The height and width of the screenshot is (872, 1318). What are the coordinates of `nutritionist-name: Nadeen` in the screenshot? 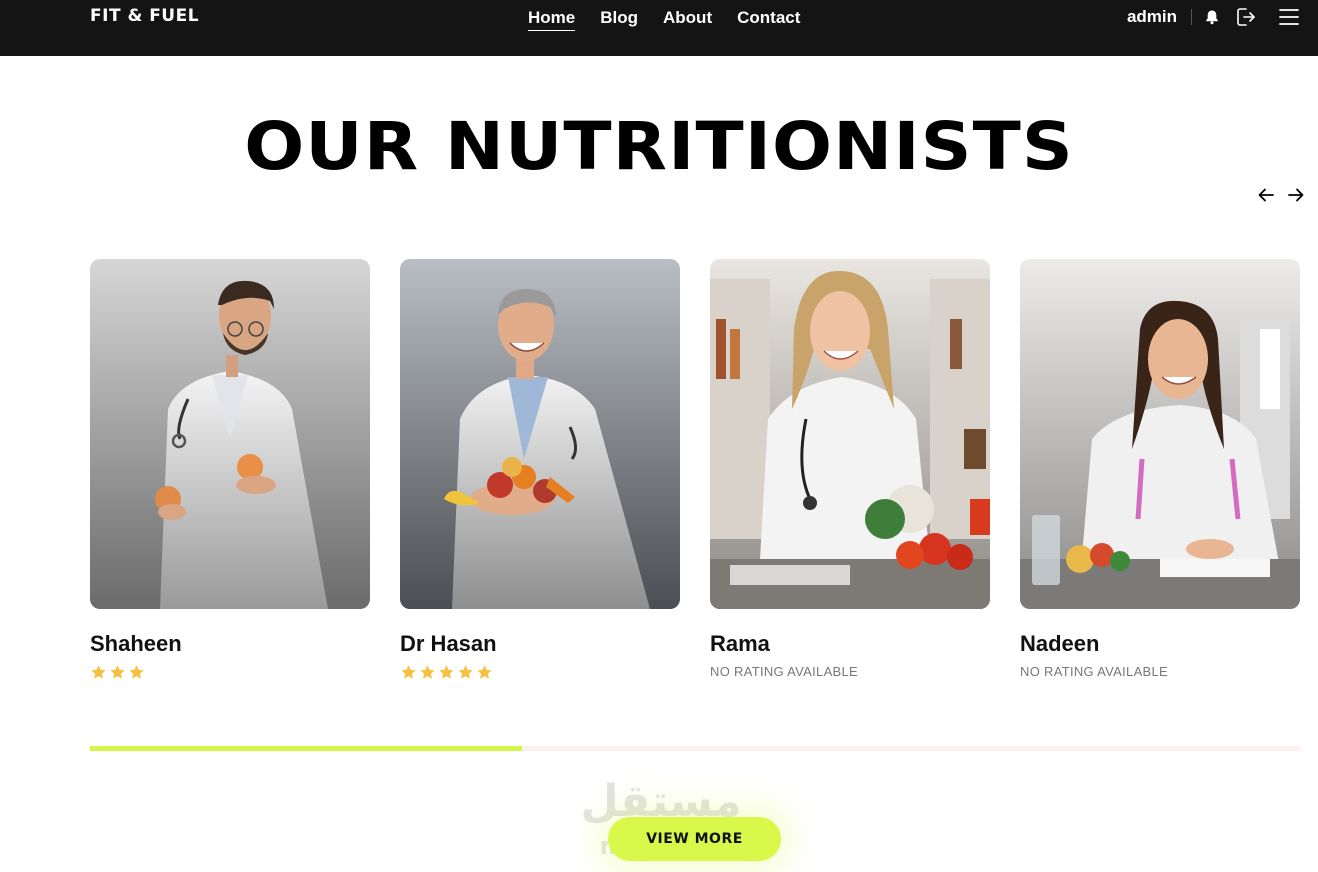 It's located at (1060, 643).